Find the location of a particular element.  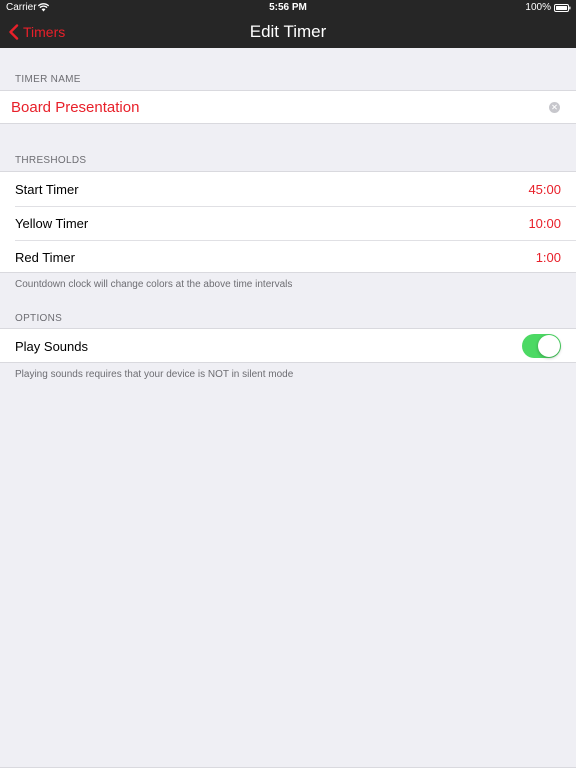

page-title: Edit Timer is located at coordinates (288, 31).